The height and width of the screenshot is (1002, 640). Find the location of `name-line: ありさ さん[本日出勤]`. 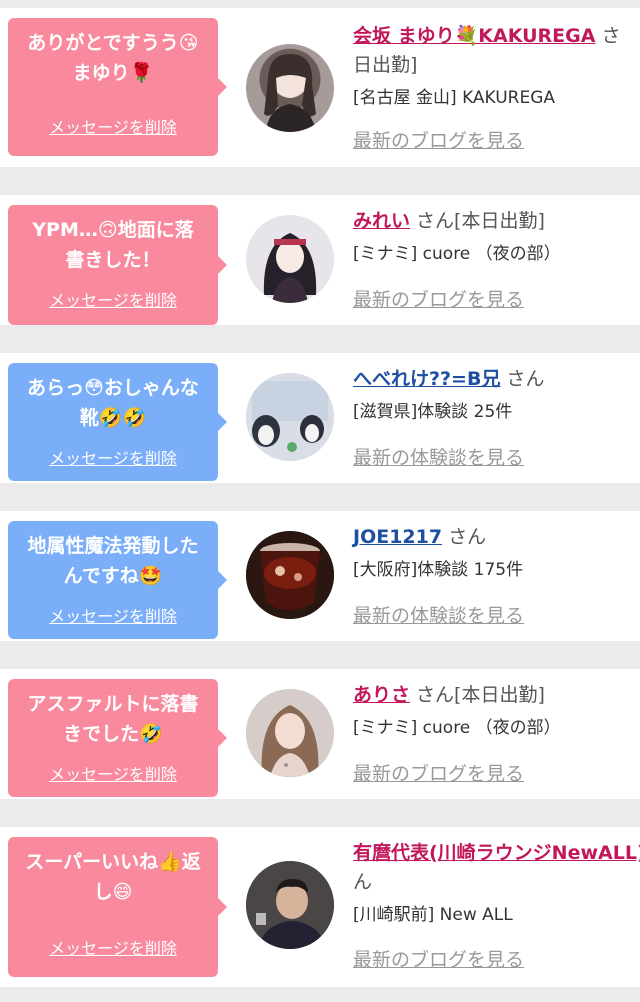

name-line: ありさ さん[本日出勤] is located at coordinates (496, 695).